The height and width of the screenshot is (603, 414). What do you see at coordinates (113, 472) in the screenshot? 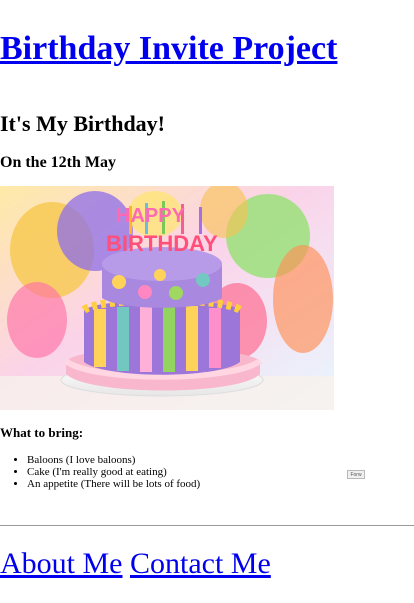
I see `list-item: Cake (I'm really good at eating)` at bounding box center [113, 472].